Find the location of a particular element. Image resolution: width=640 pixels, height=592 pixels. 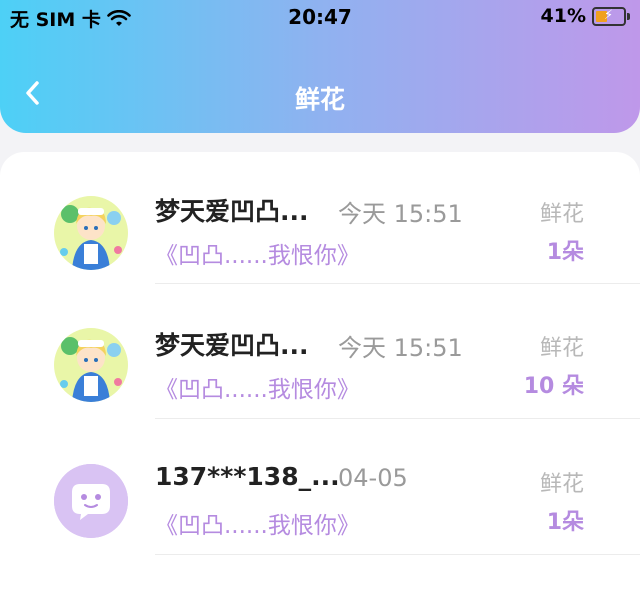

page-title: 鲜花 is located at coordinates (319, 99).